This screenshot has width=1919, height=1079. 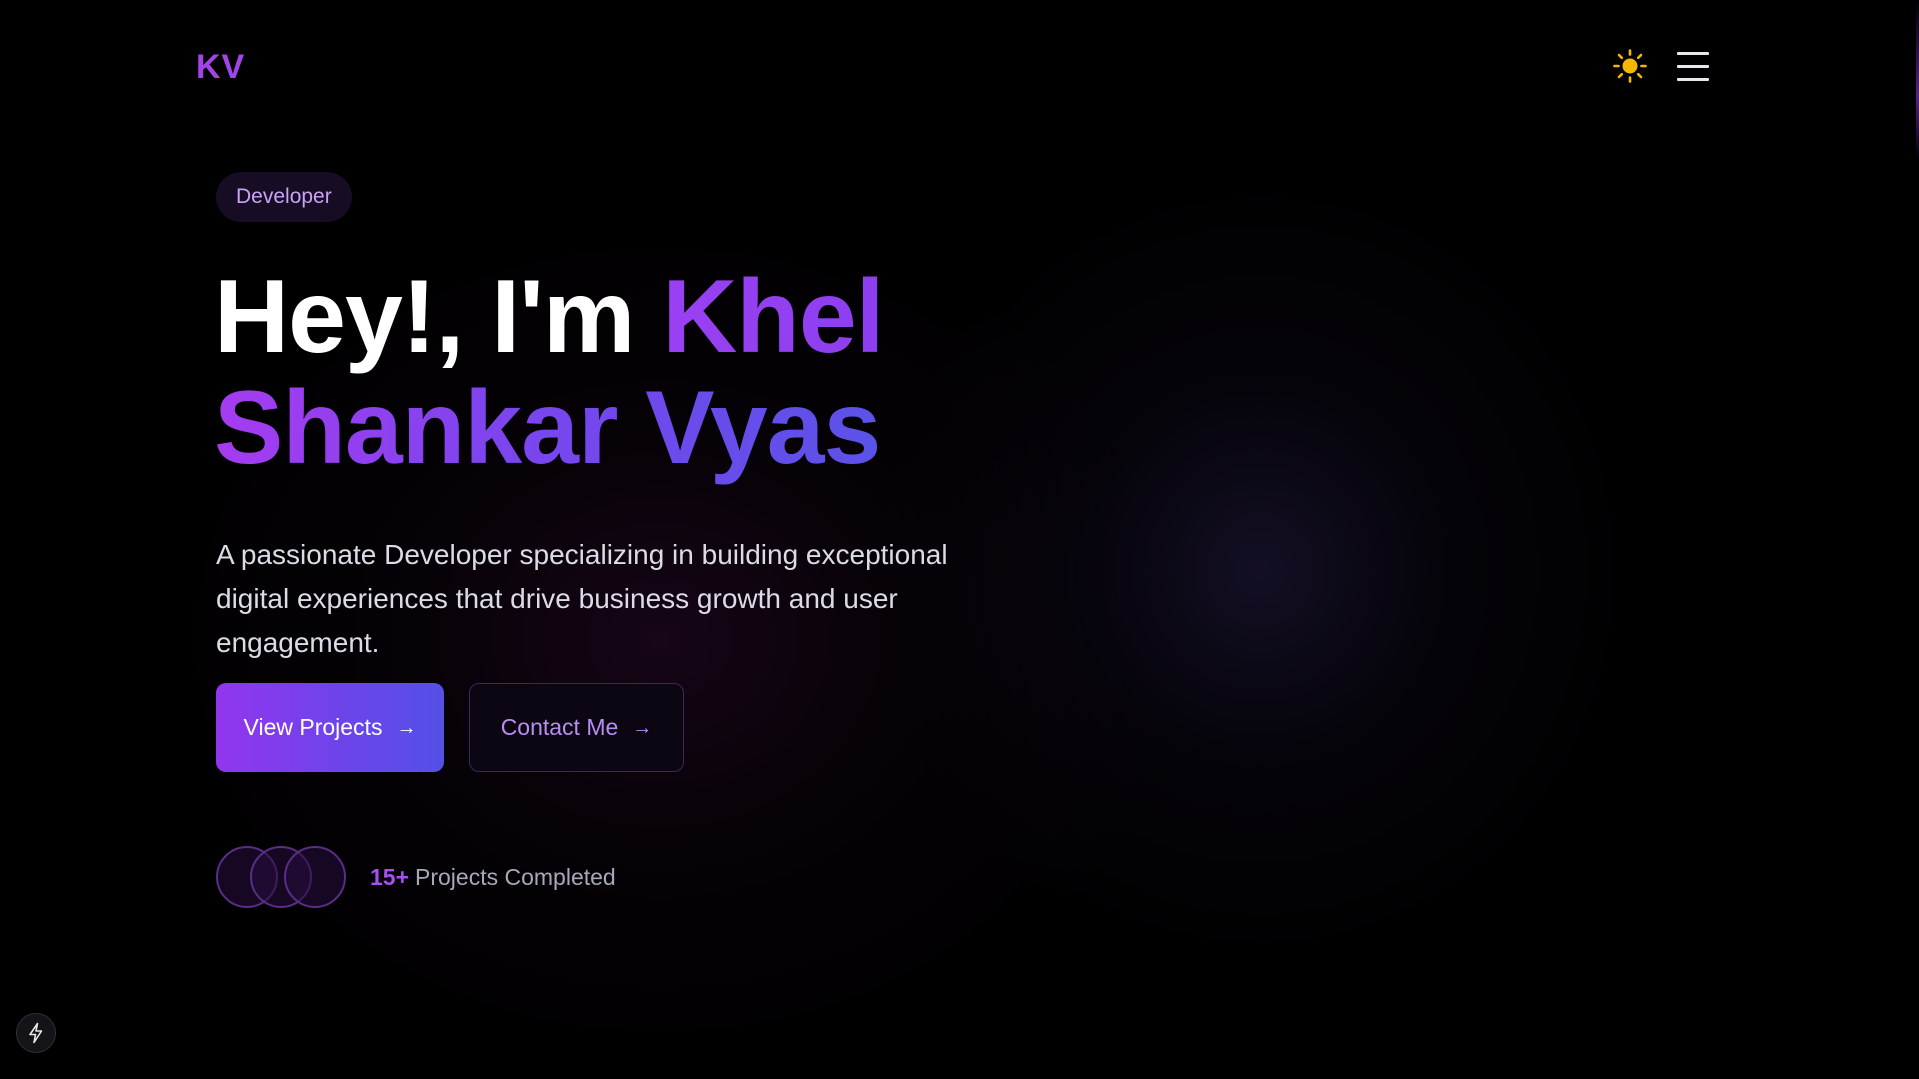 I want to click on stat-text: 15+ Projects Completed, so click(x=493, y=877).